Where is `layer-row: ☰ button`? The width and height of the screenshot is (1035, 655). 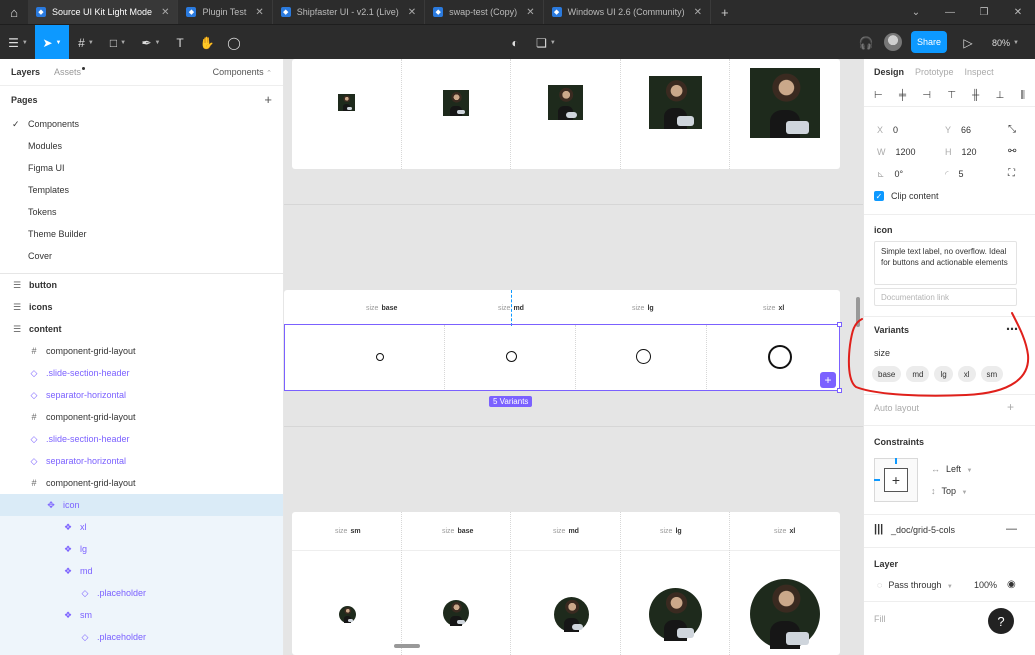 layer-row: ☰ button is located at coordinates (141, 285).